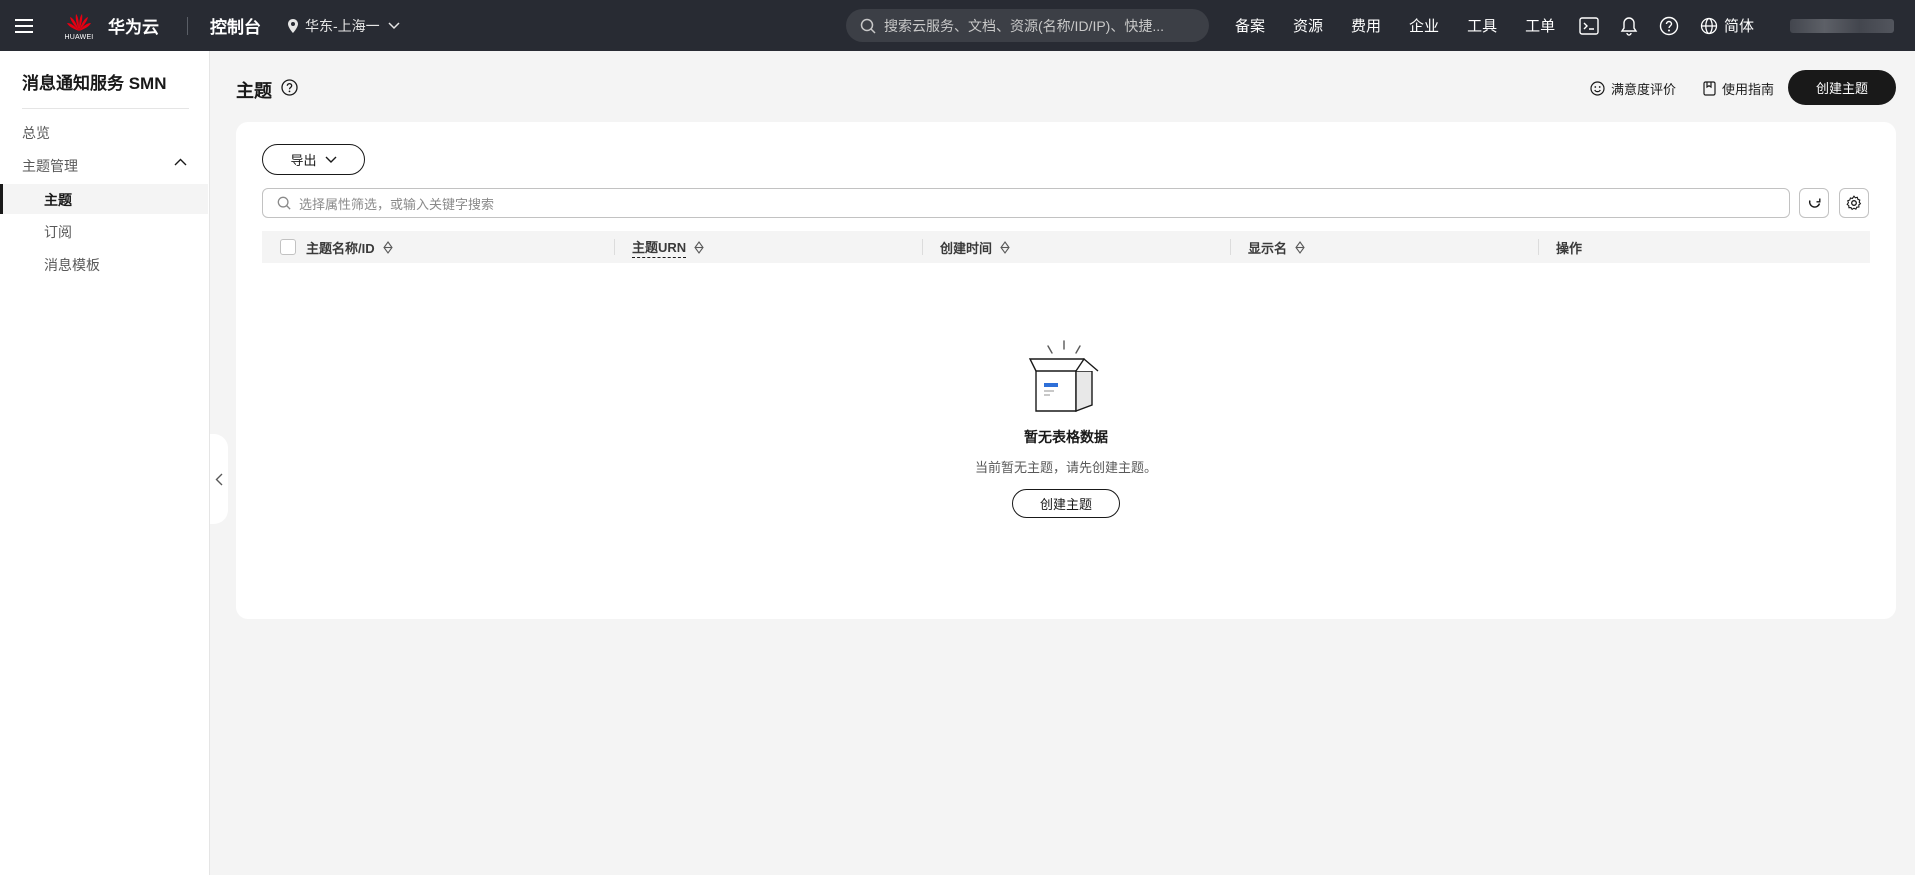 This screenshot has width=1915, height=875. What do you see at coordinates (1540, 25) in the screenshot?
I see `nav-tickets: 工单` at bounding box center [1540, 25].